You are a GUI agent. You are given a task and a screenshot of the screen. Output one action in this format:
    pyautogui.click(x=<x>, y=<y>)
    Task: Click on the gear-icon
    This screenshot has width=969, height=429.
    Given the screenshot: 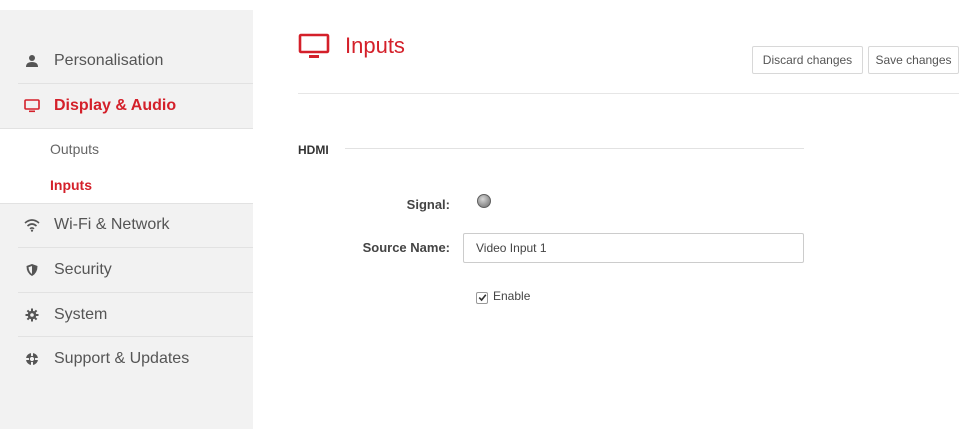 What is the action you would take?
    pyautogui.click(x=32, y=315)
    